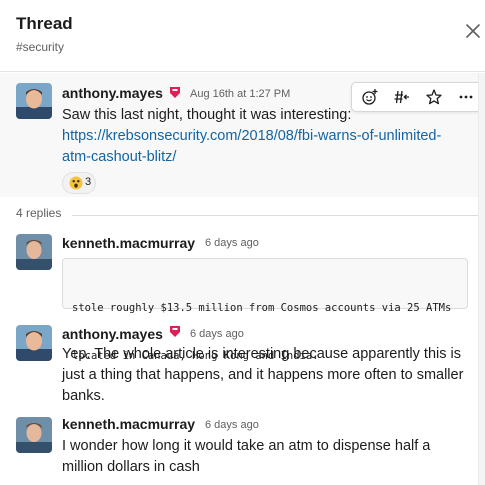 The width and height of the screenshot is (485, 485). I want to click on message-text-line: banks., so click(83, 396).